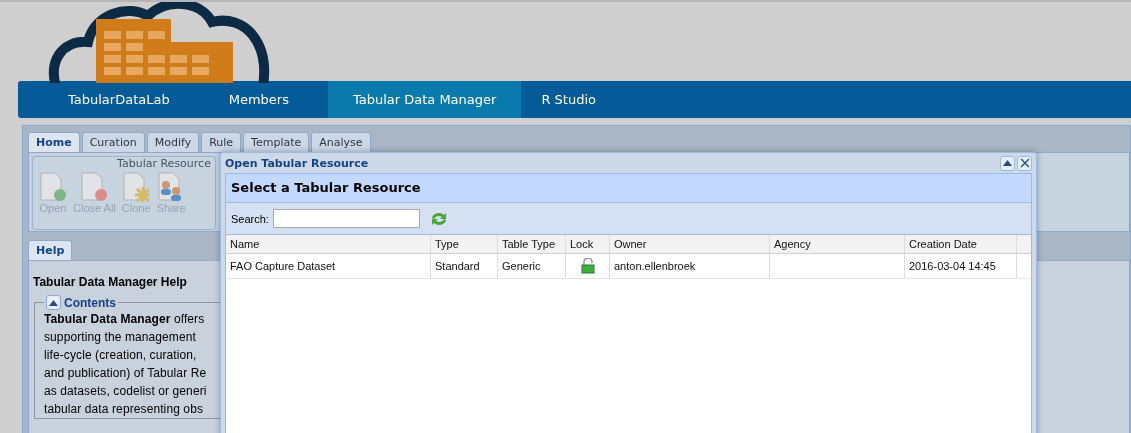  I want to click on column-header: Owner, so click(690, 244).